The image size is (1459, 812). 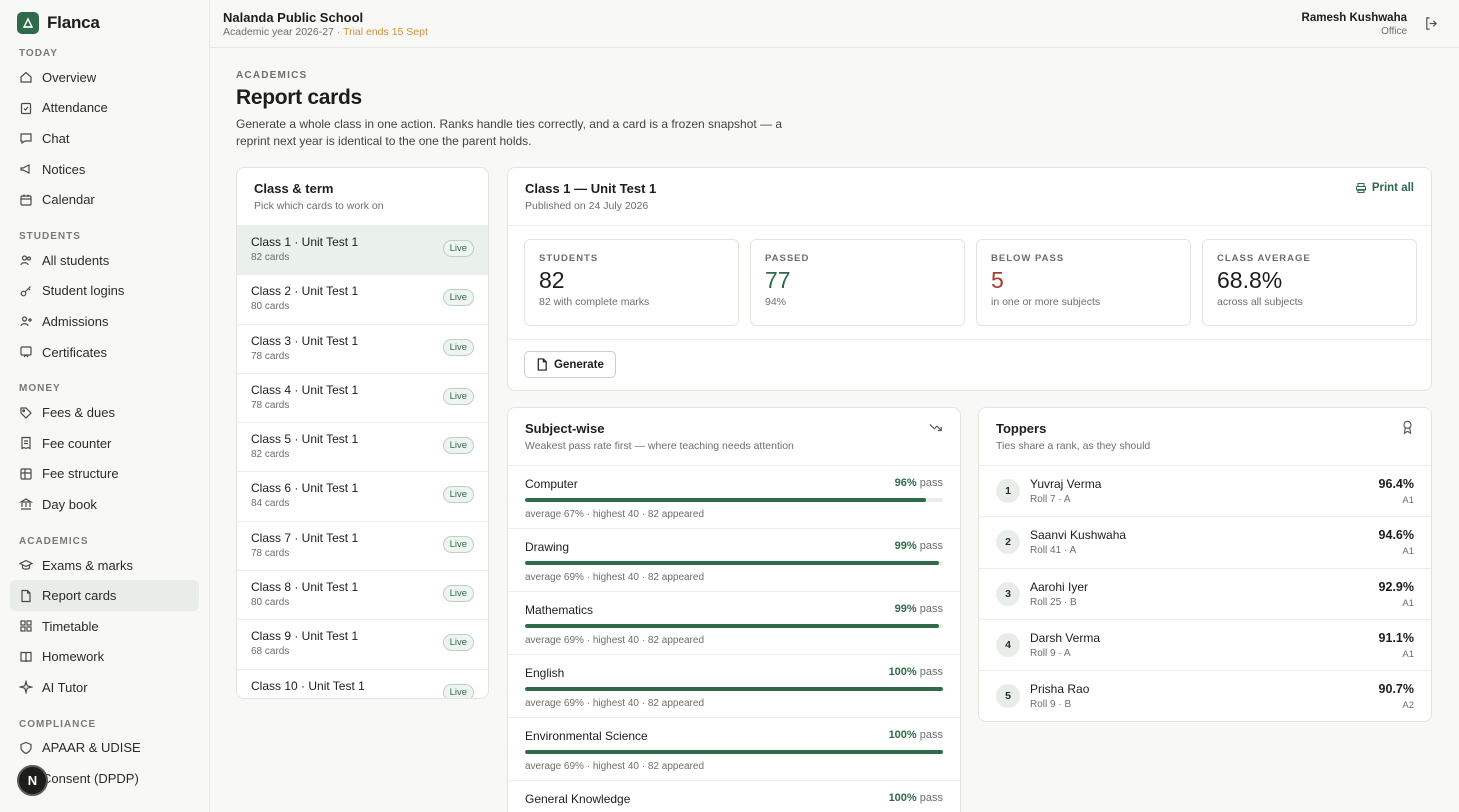 What do you see at coordinates (734, 796) in the screenshot?
I see `subject-row: General Knowledge 100% pass` at bounding box center [734, 796].